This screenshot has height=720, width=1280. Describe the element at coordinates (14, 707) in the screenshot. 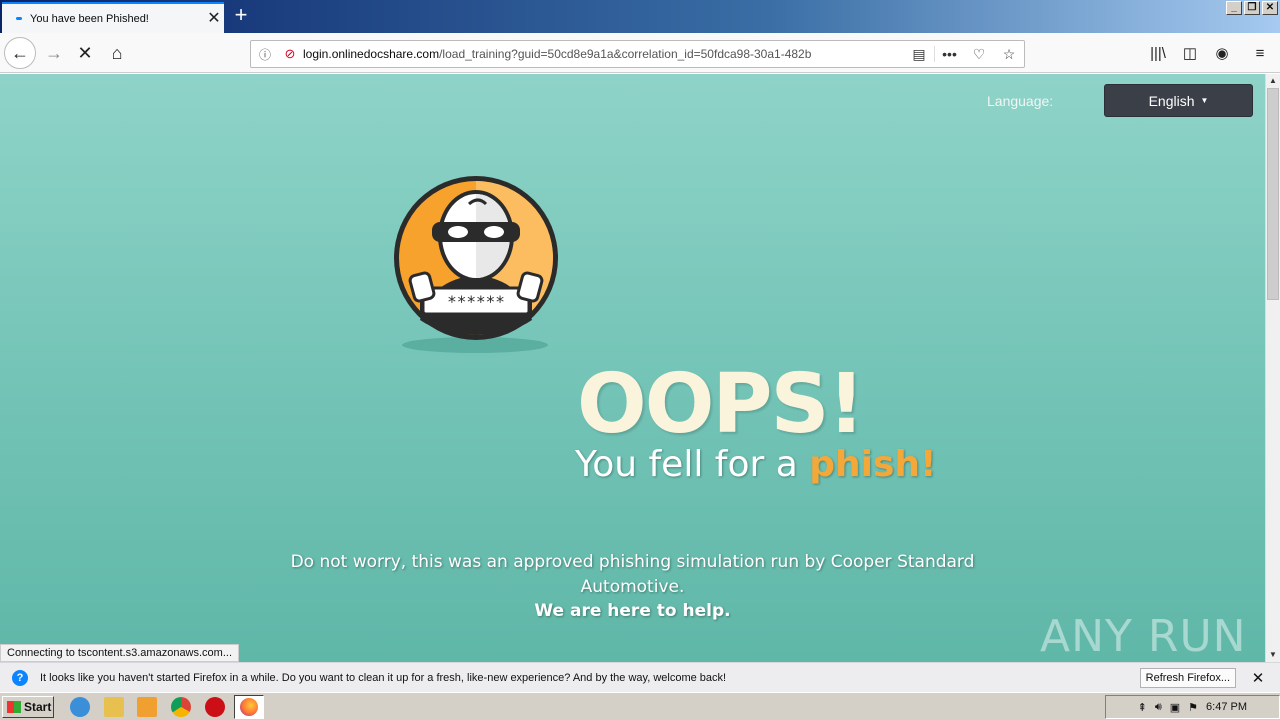

I see `windows-logo-icon` at that location.